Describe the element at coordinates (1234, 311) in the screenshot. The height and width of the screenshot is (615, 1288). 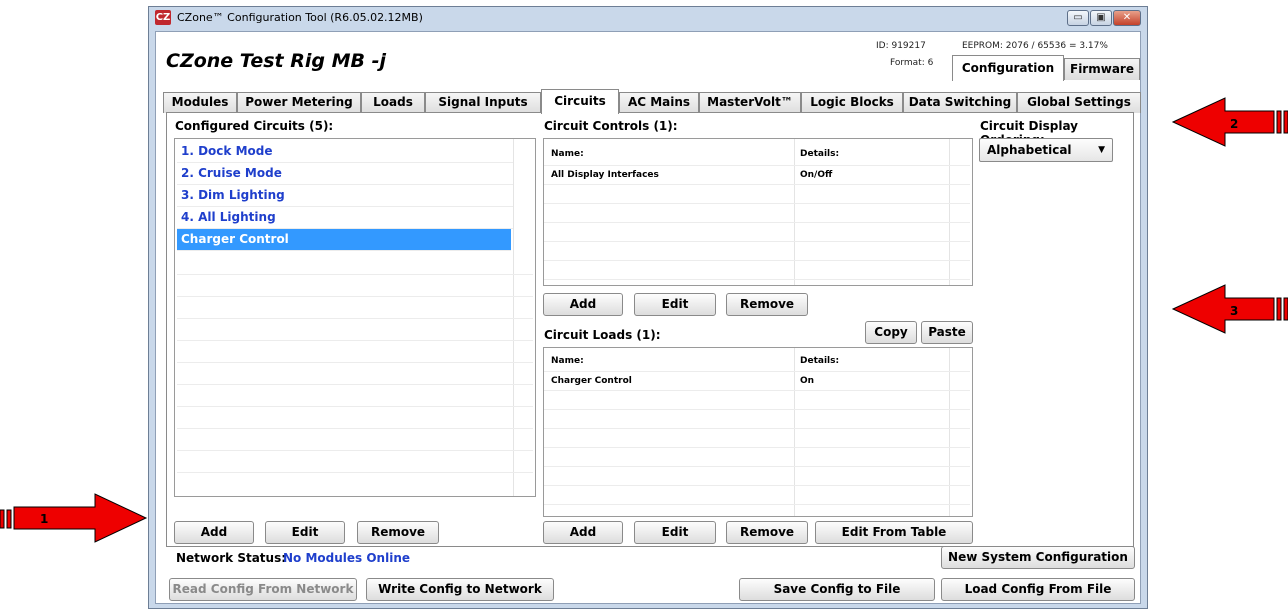
I see `annotation-label-3: 3` at that location.